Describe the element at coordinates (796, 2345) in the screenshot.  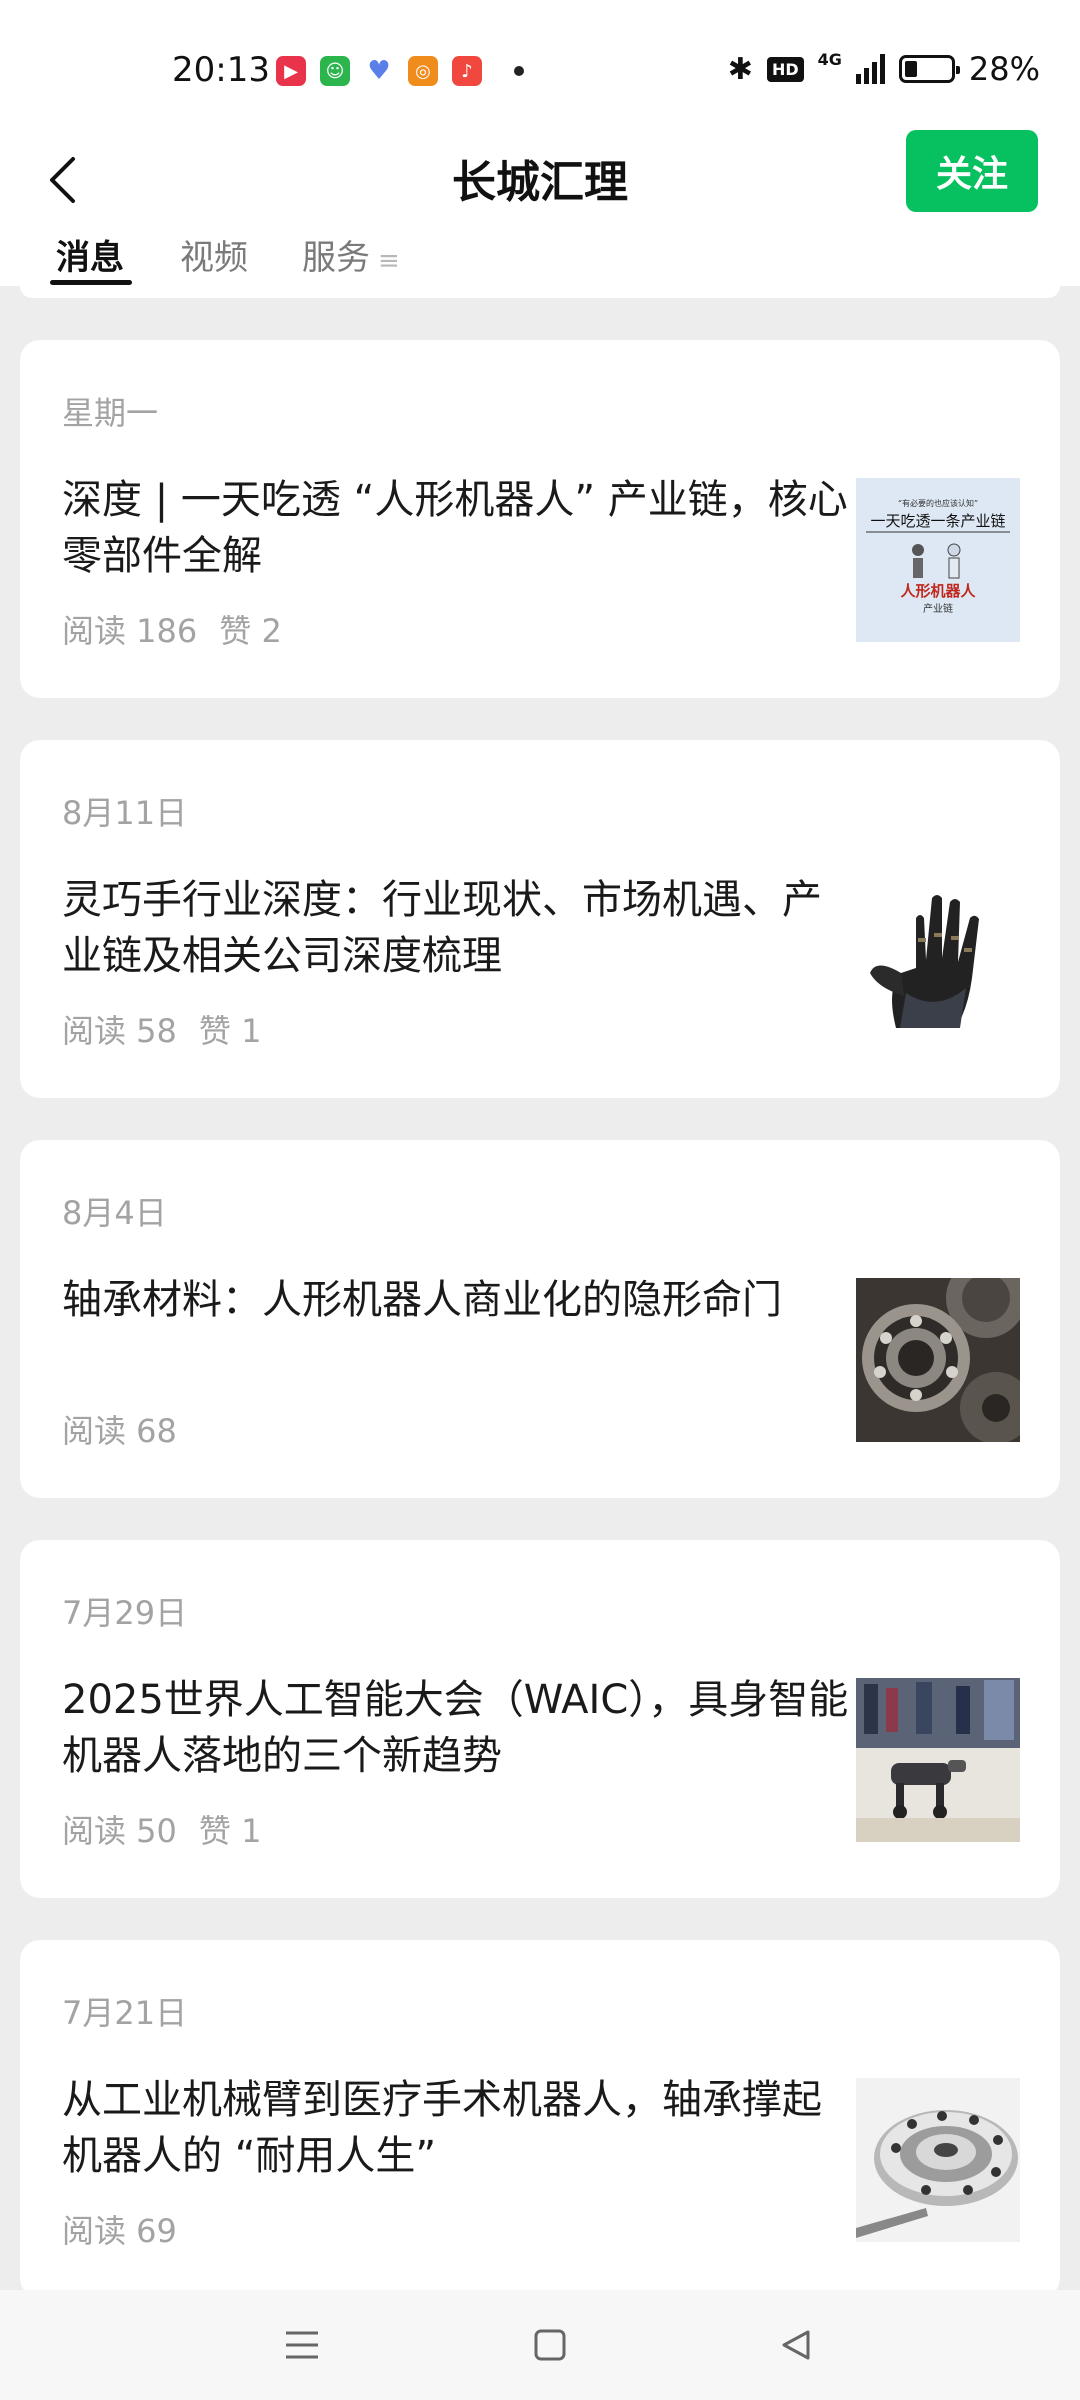
I see `back-triangle-icon` at that location.